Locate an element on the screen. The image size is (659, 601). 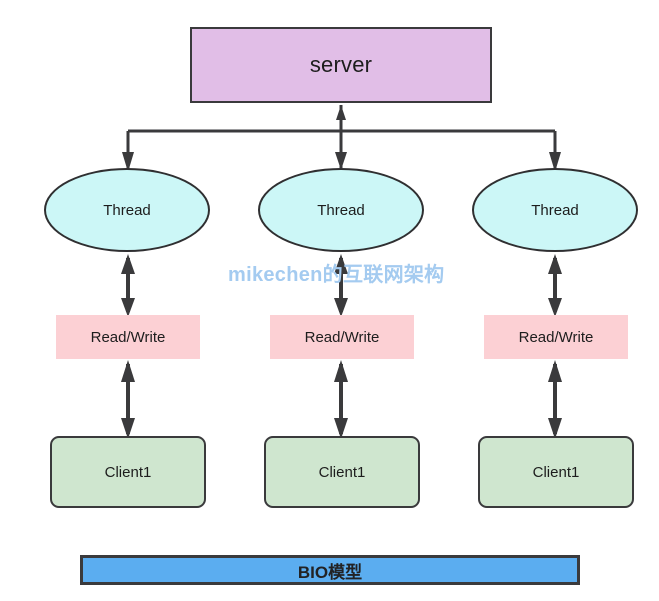
read-write-node-1: Read/Write is located at coordinates (128, 337).